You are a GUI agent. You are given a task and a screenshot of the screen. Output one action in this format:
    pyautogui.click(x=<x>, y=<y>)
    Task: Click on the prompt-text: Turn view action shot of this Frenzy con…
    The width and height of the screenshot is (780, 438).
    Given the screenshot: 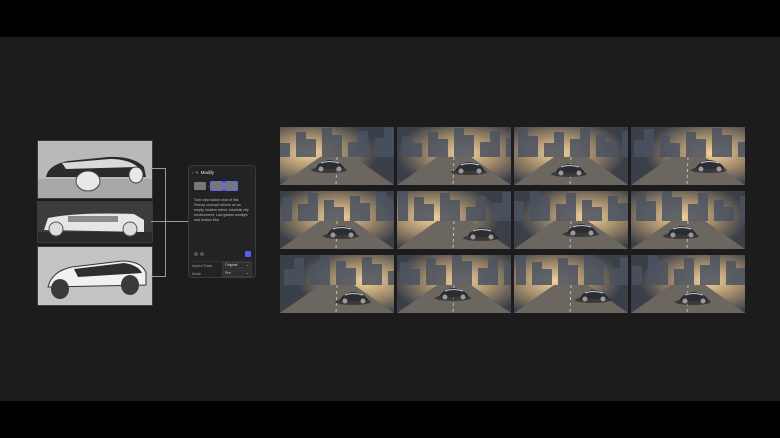 What is the action you would take?
    pyautogui.click(x=222, y=210)
    